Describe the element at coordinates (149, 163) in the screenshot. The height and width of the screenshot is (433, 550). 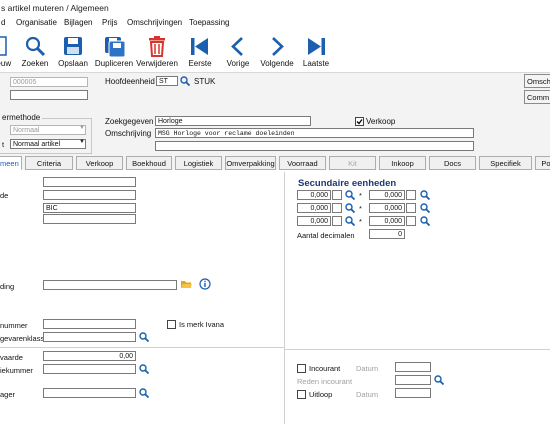
I see `tab-boekhoud: Boekhoud` at that location.